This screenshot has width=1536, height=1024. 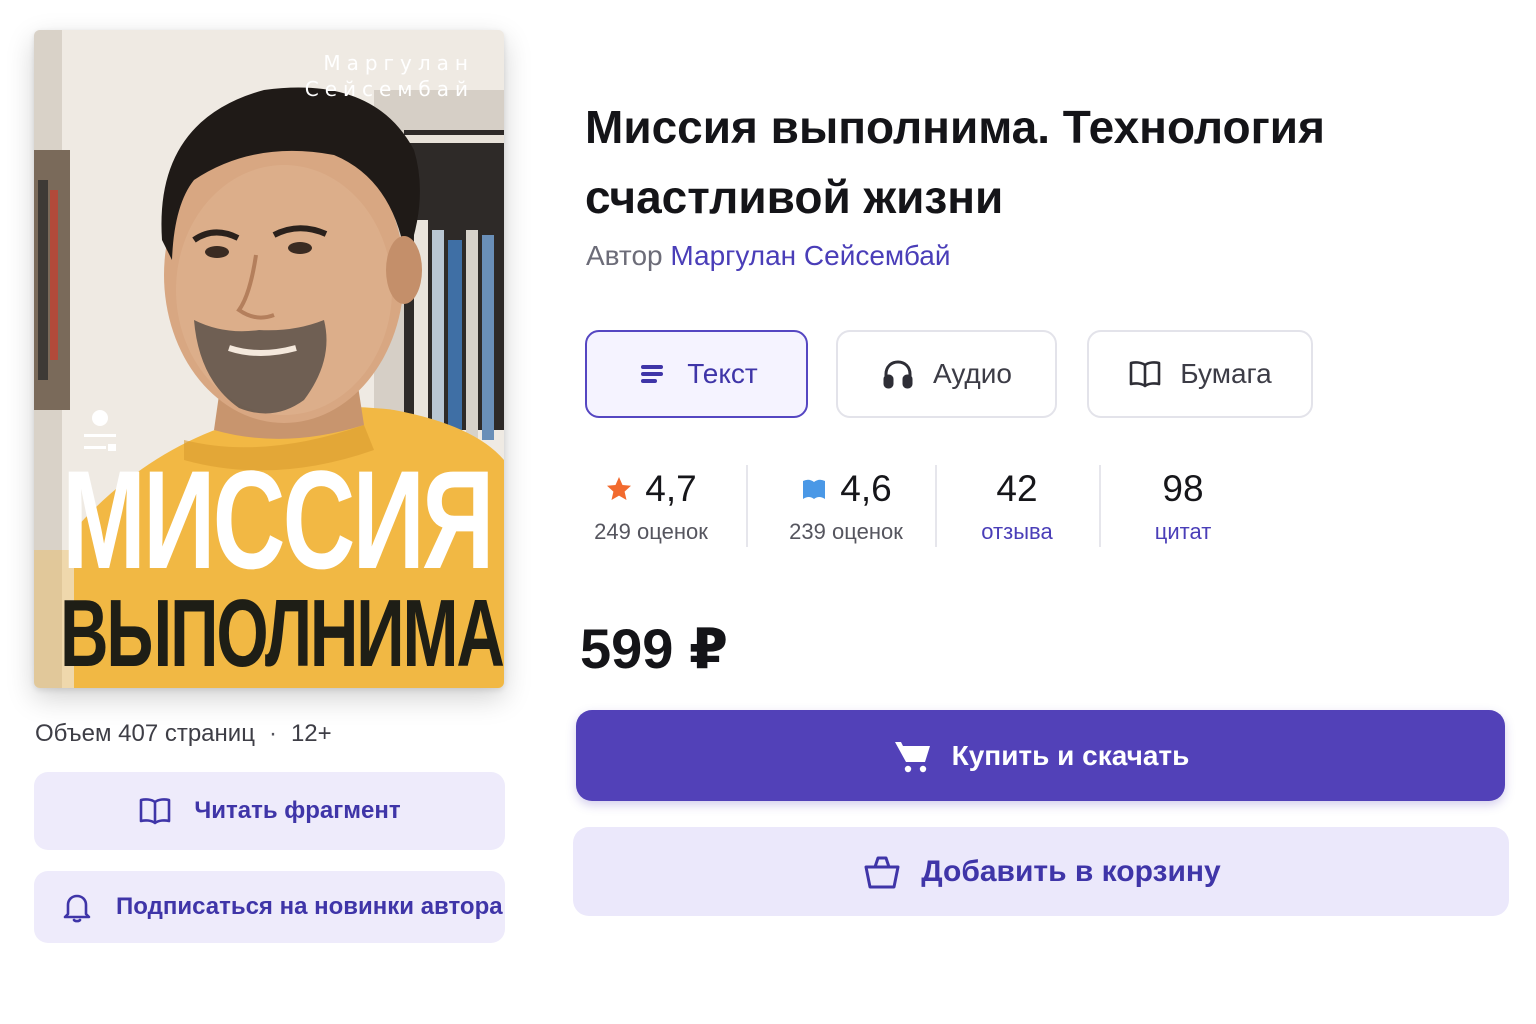 I want to click on book-meta: Объем 407 страниц · 12+, so click(x=183, y=734).